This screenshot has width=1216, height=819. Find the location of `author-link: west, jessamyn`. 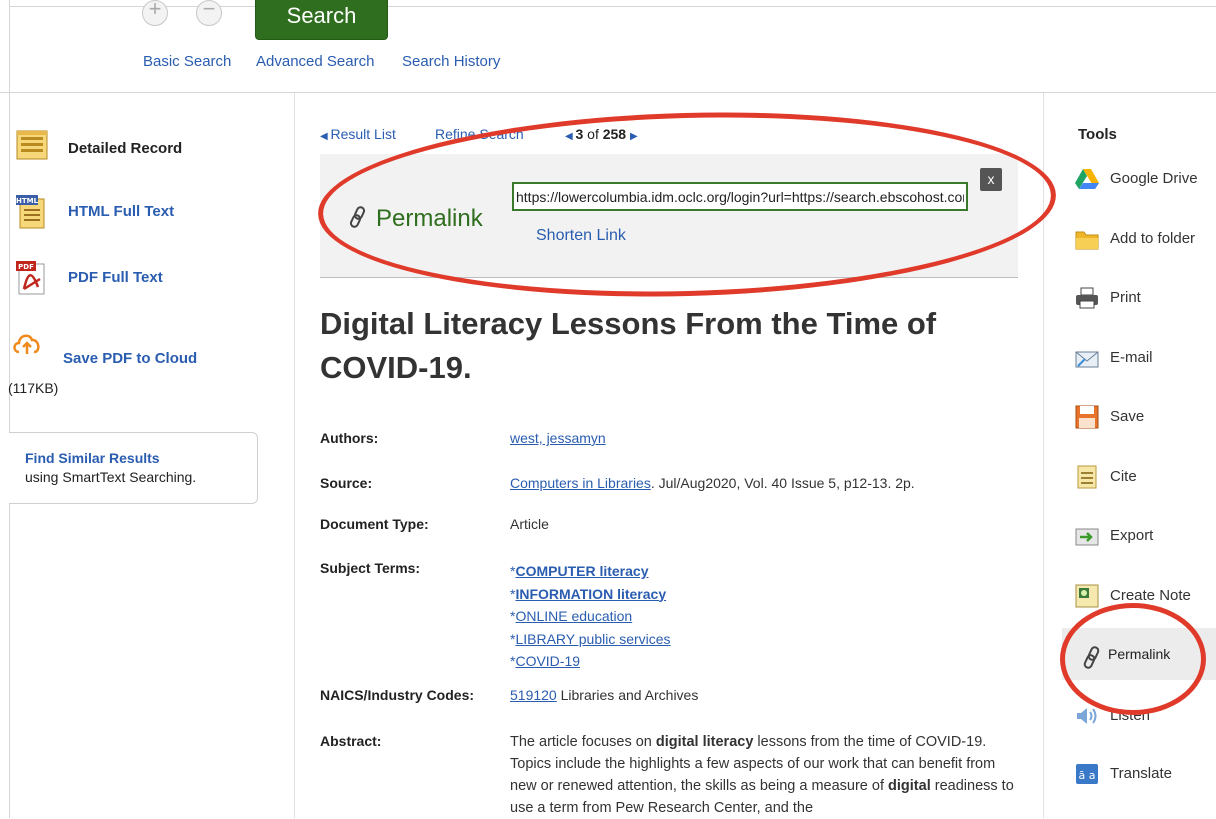

author-link: west, jessamyn is located at coordinates (558, 438).